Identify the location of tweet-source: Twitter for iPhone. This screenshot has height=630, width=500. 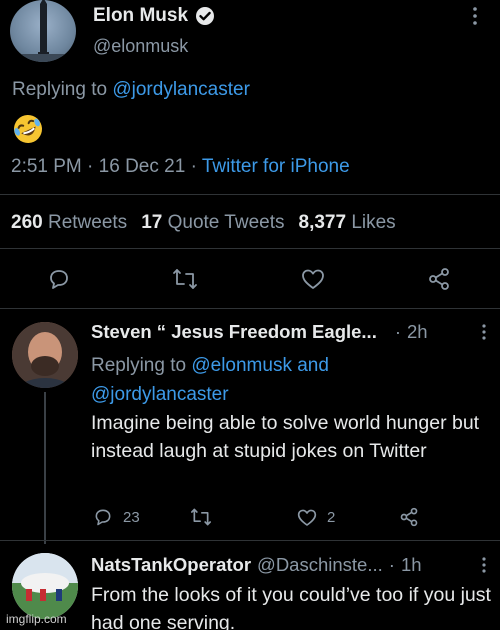
(276, 166).